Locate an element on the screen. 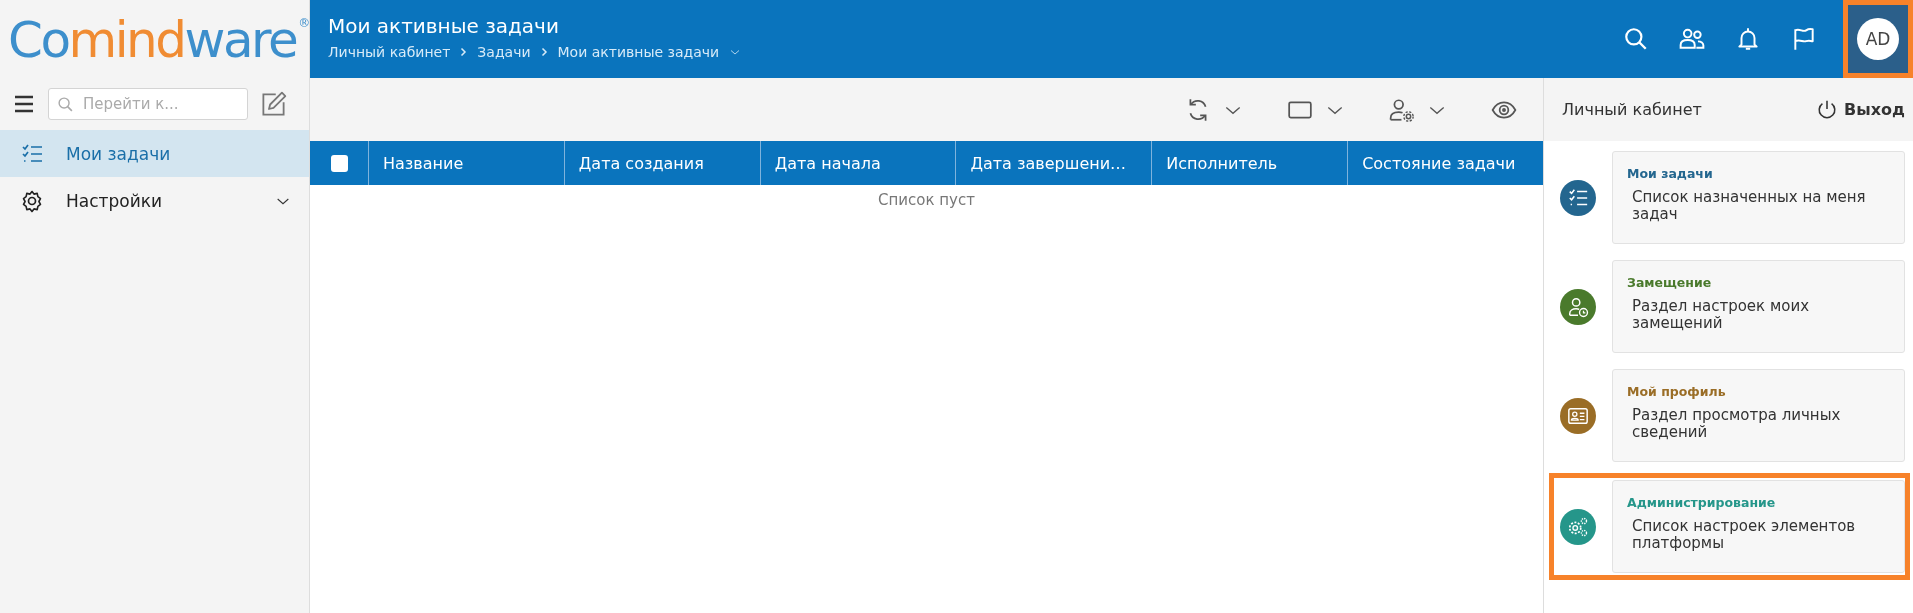 The width and height of the screenshot is (1913, 613). empty-message: Список пуст is located at coordinates (926, 200).